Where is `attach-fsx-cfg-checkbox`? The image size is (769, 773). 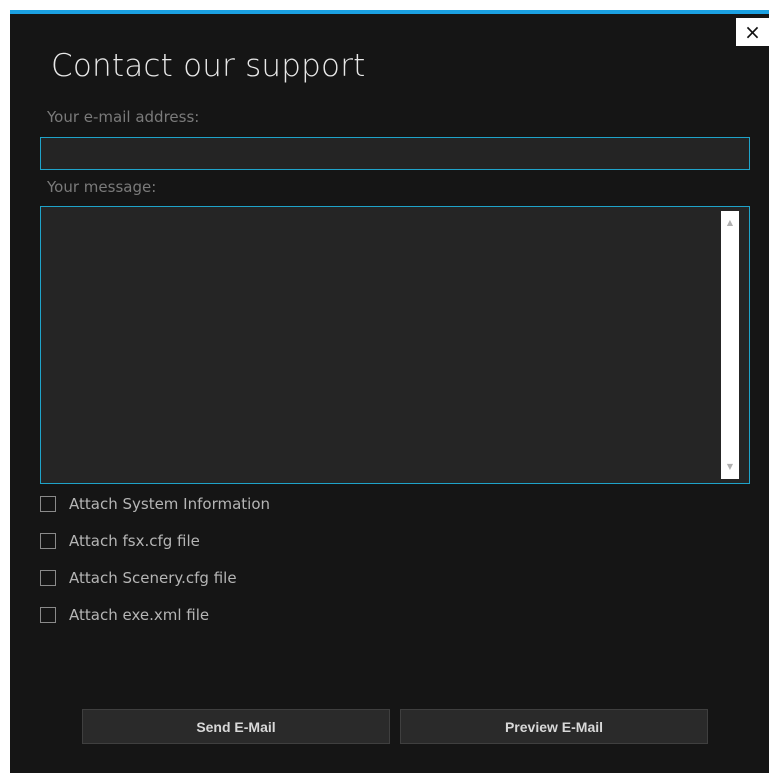 attach-fsx-cfg-checkbox is located at coordinates (48, 541).